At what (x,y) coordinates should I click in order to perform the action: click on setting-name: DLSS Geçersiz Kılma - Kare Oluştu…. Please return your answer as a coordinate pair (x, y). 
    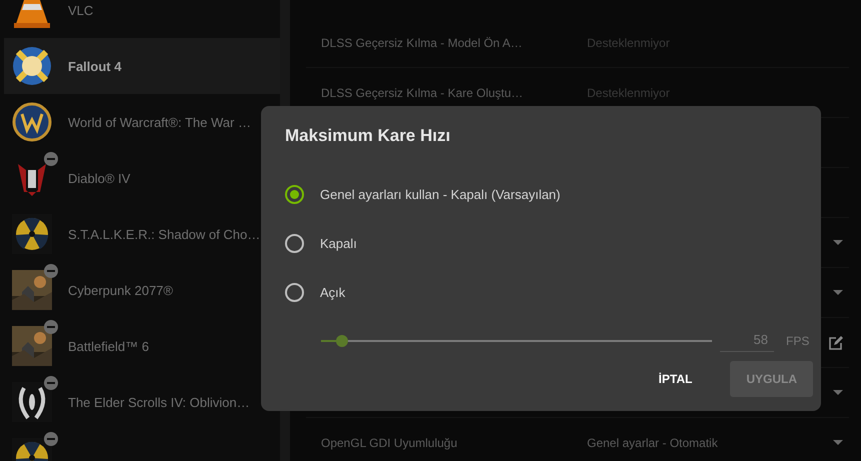
    Looking at the image, I should click on (422, 93).